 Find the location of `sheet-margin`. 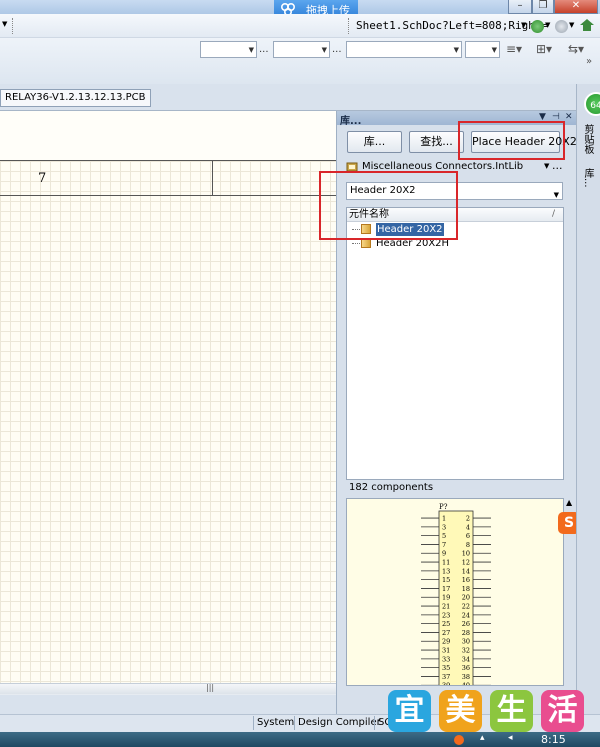

sheet-margin is located at coordinates (168, 136).